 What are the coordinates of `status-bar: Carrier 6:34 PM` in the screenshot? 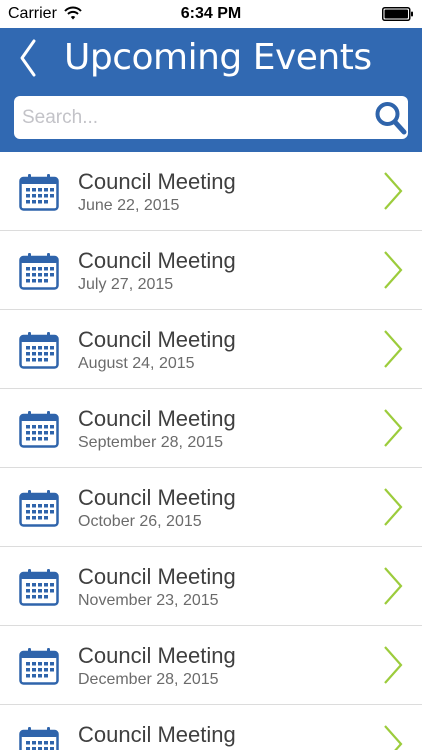 It's located at (211, 14).